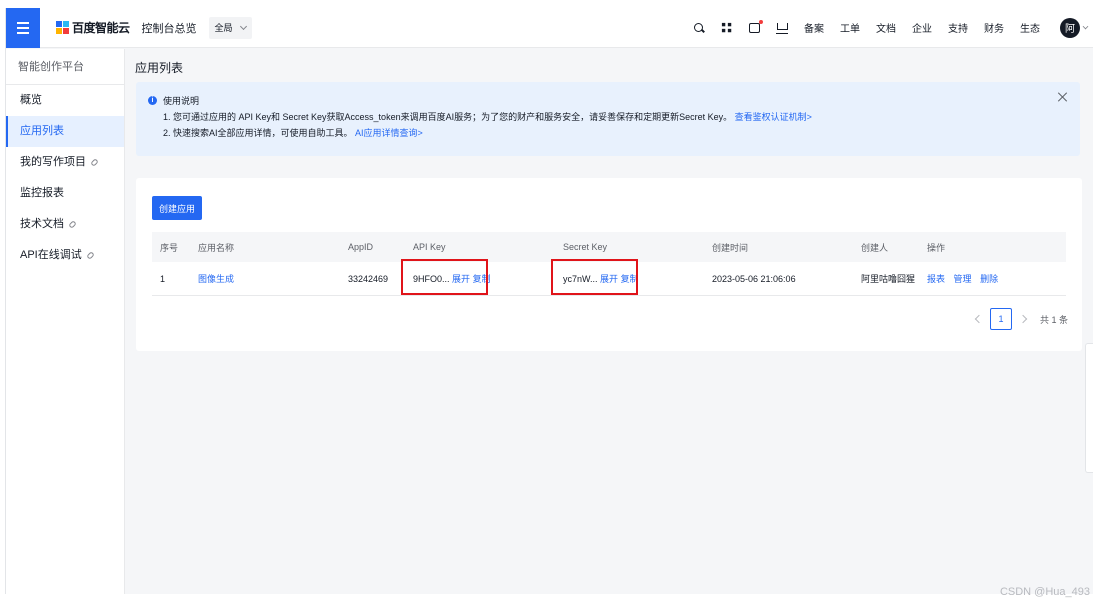 This screenshot has height=600, width=1098. I want to click on logo-text: 百度智能云, so click(101, 28).